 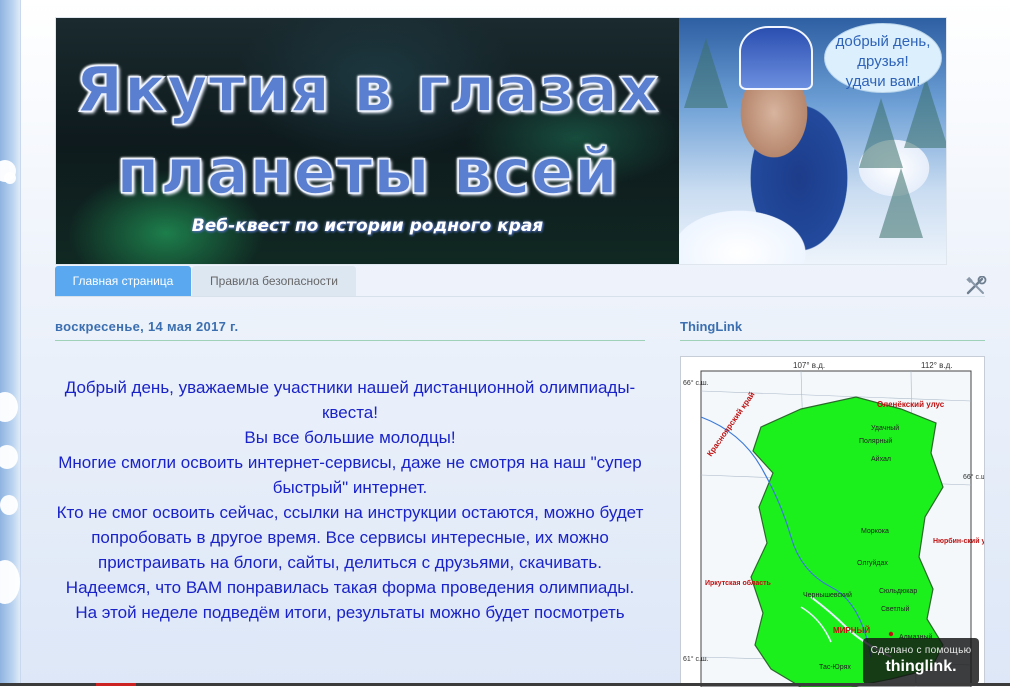 What do you see at coordinates (10, 343) in the screenshot?
I see `left-decor-strip` at bounding box center [10, 343].